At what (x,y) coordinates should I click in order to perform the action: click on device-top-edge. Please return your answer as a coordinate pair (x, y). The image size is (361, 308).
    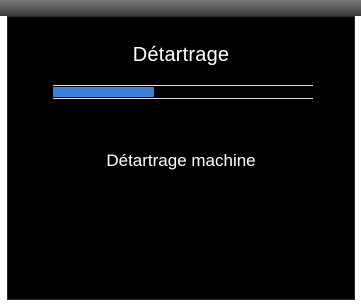
    Looking at the image, I should click on (180, 8).